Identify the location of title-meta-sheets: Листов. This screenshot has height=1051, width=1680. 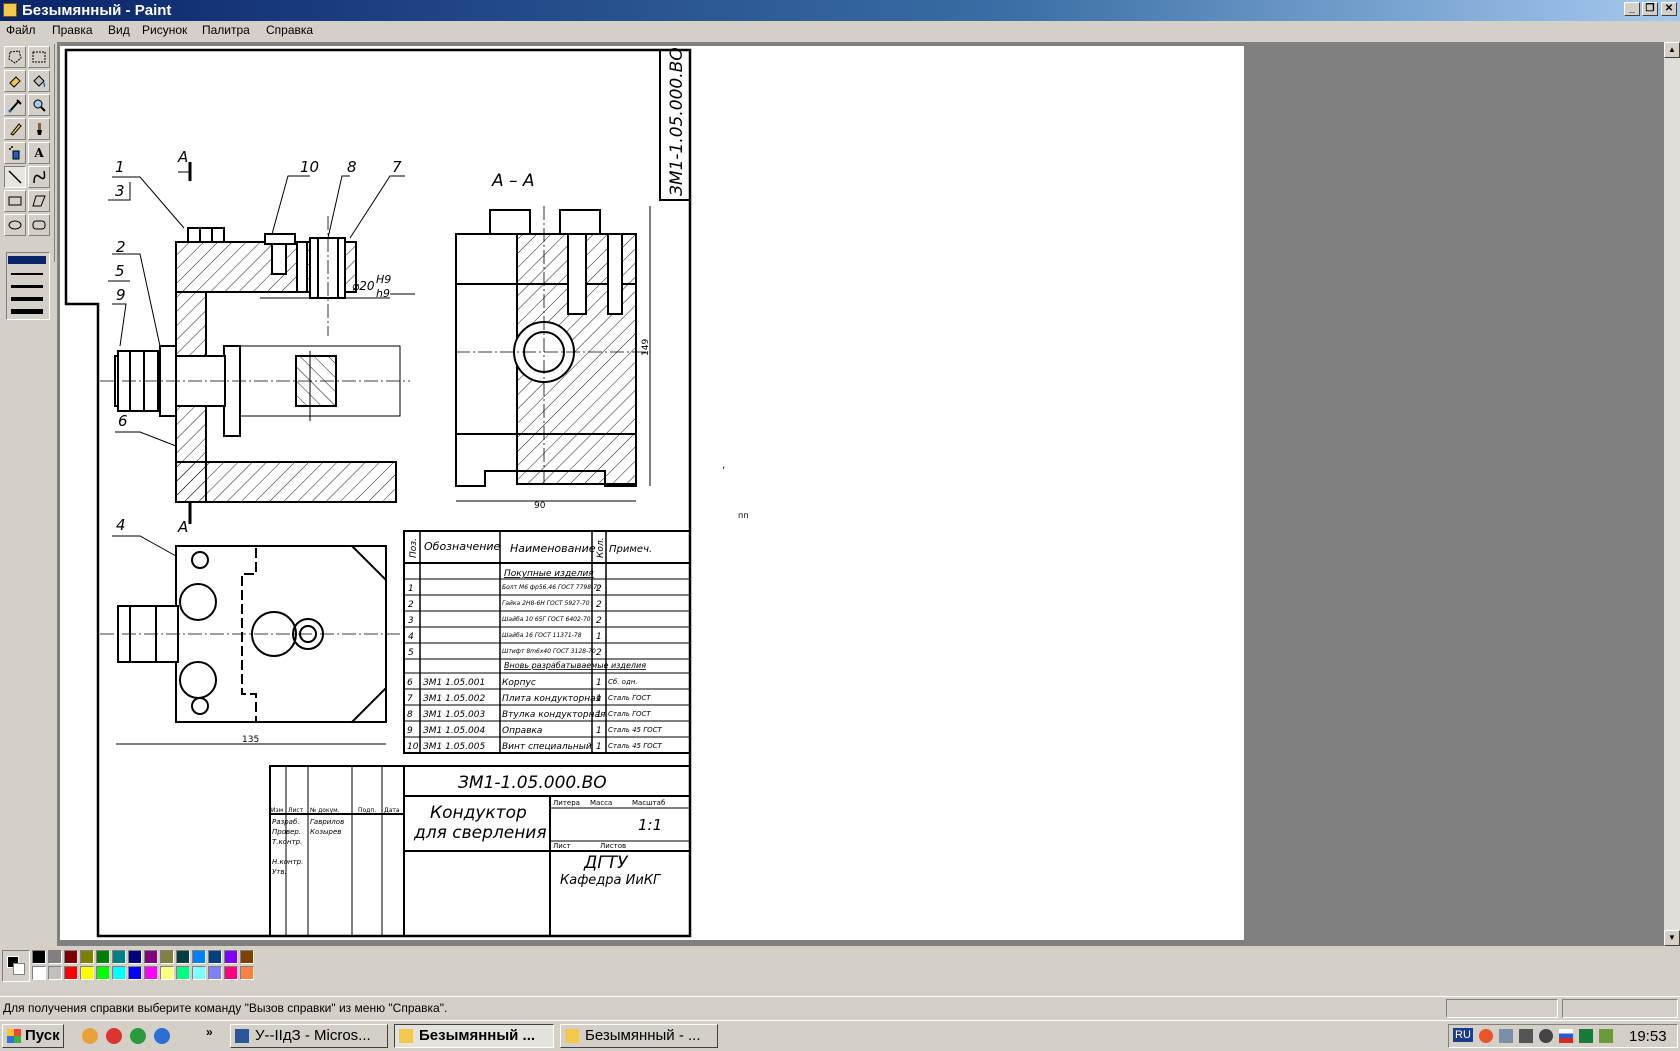
(613, 846).